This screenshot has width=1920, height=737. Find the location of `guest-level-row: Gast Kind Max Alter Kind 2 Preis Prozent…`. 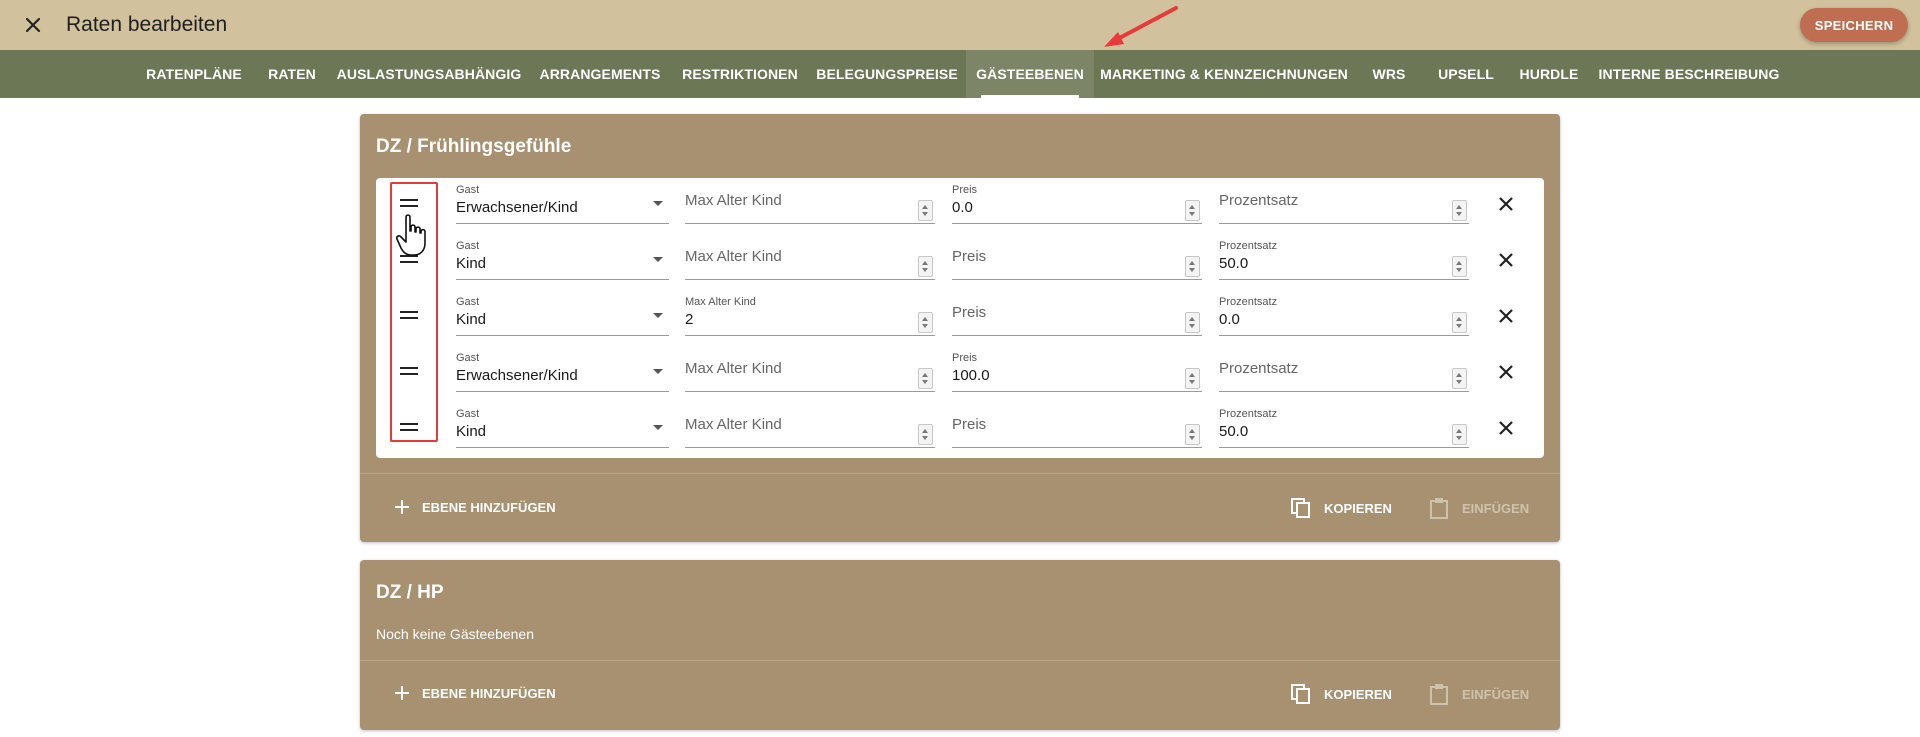

guest-level-row: Gast Kind Max Alter Kind 2 Preis Prozent… is located at coordinates (960, 318).